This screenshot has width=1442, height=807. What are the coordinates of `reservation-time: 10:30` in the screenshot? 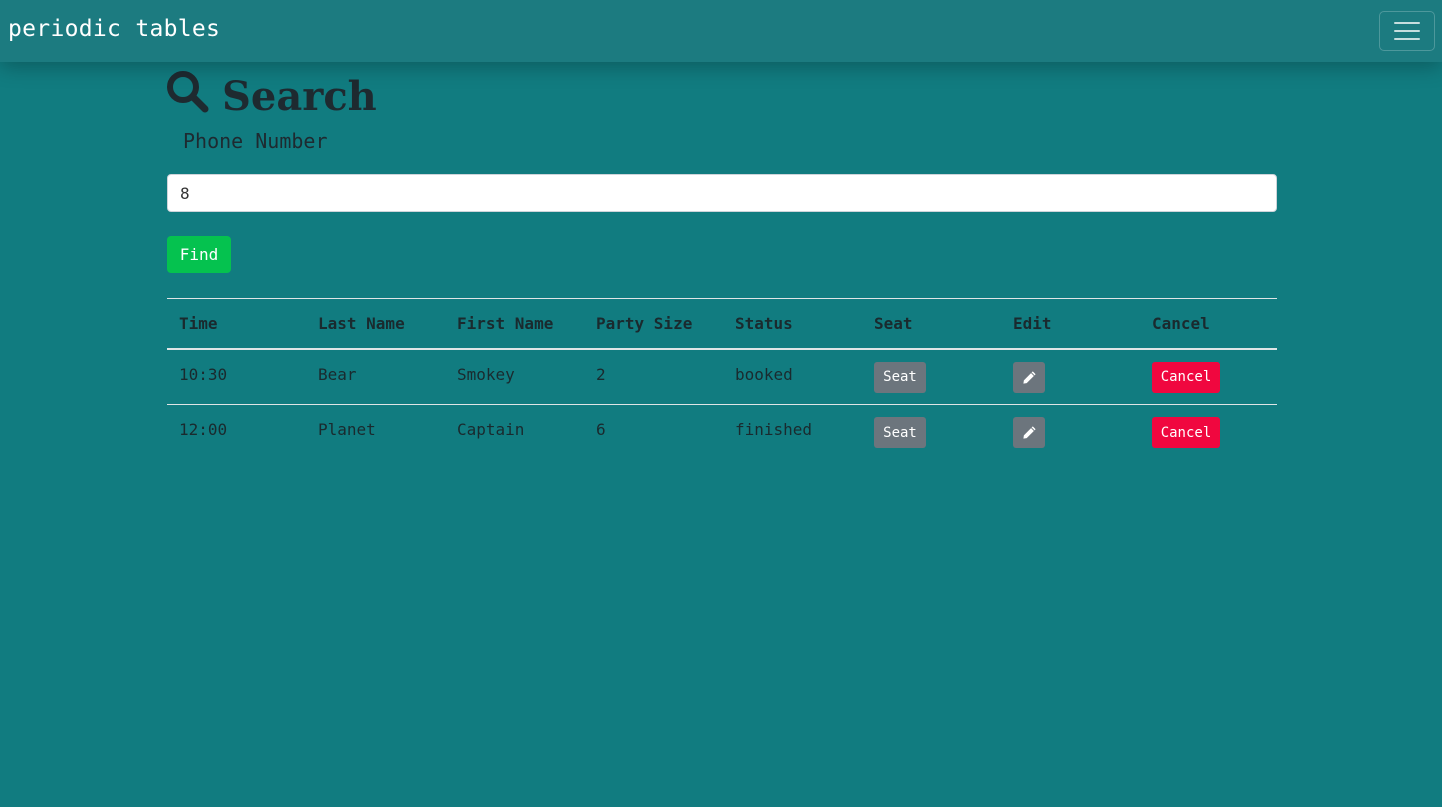 It's located at (203, 374).